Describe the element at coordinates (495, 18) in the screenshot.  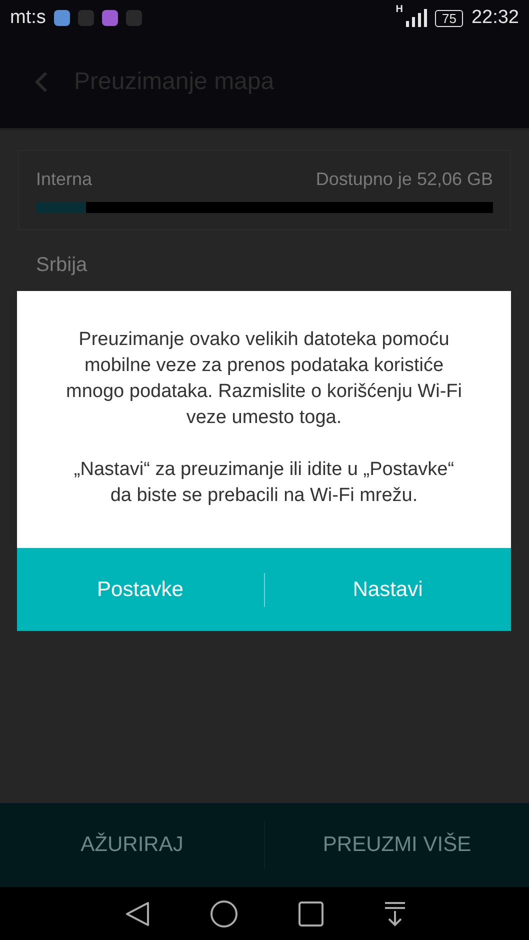
I see `clock: 22:32` at that location.